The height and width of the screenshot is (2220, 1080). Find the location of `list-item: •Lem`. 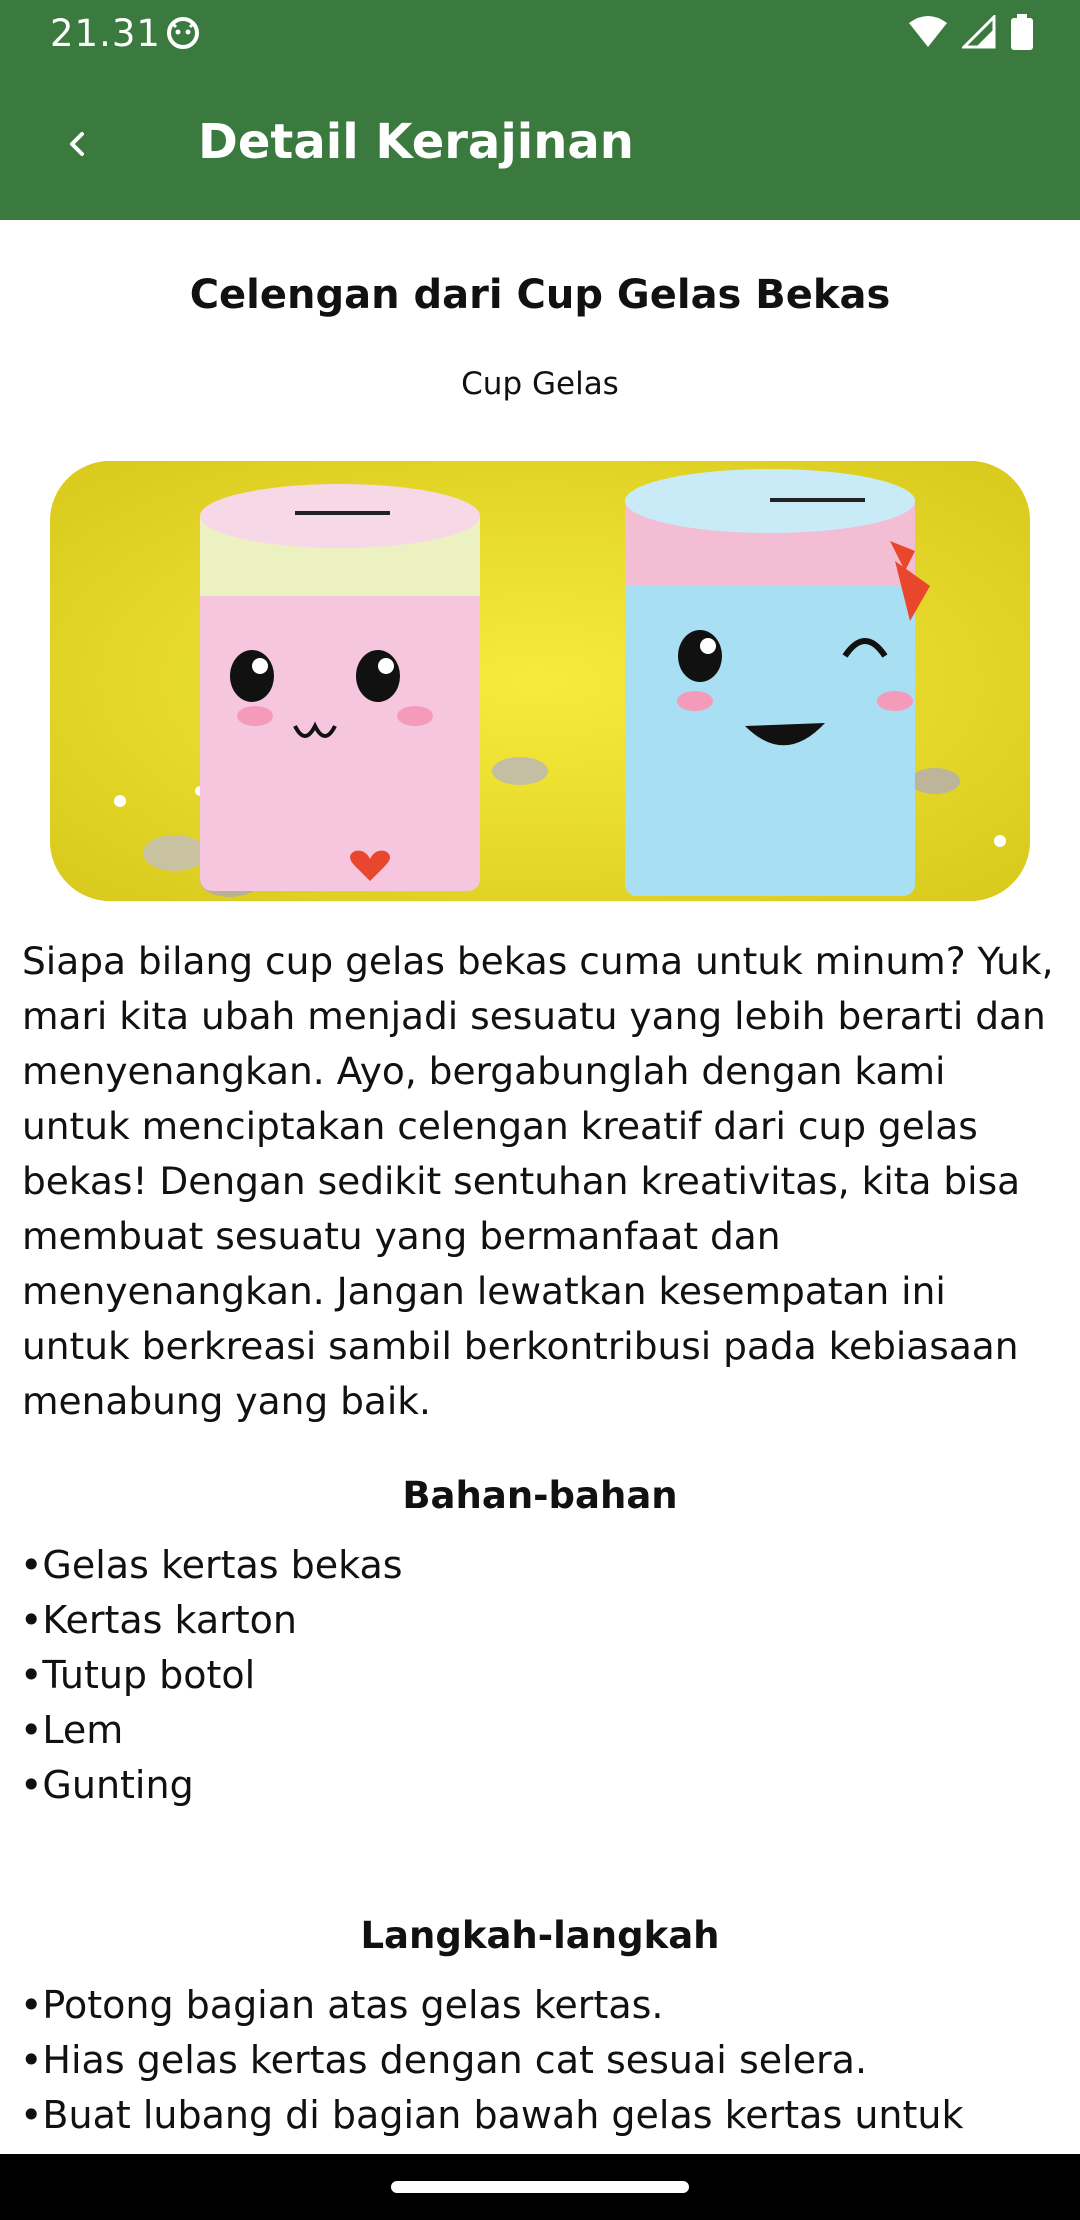

list-item: •Lem is located at coordinates (72, 1730).